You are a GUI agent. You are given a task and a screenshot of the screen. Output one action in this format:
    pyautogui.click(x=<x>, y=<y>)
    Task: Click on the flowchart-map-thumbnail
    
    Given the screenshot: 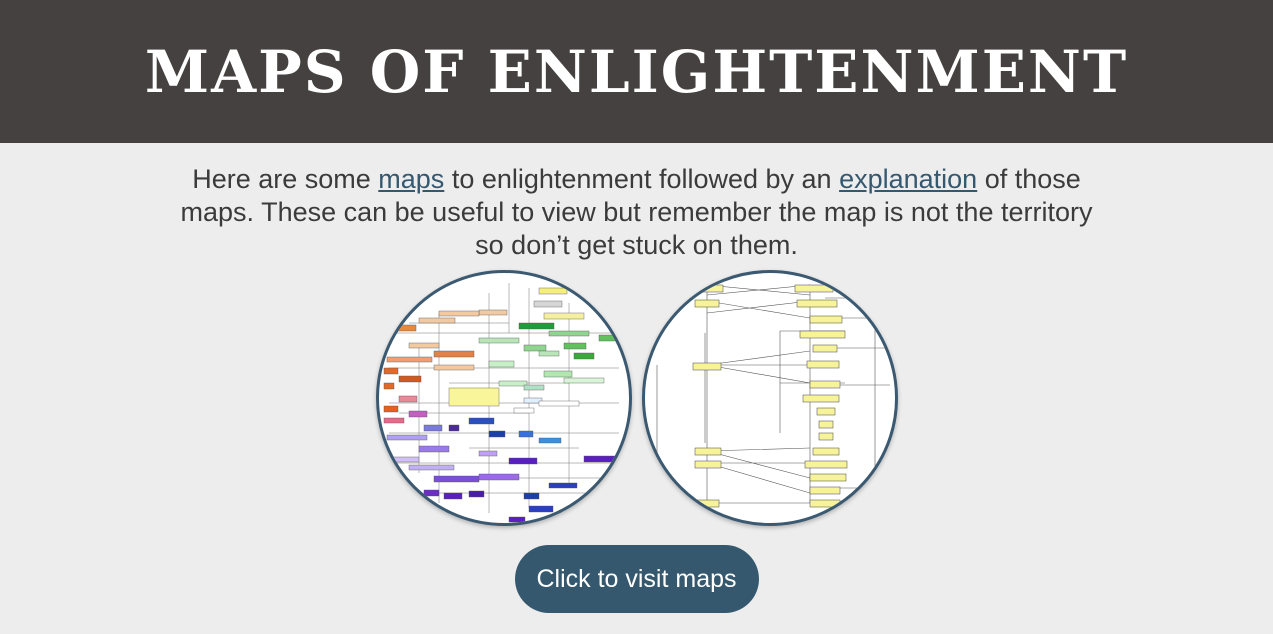 What is the action you would take?
    pyautogui.click(x=769, y=398)
    